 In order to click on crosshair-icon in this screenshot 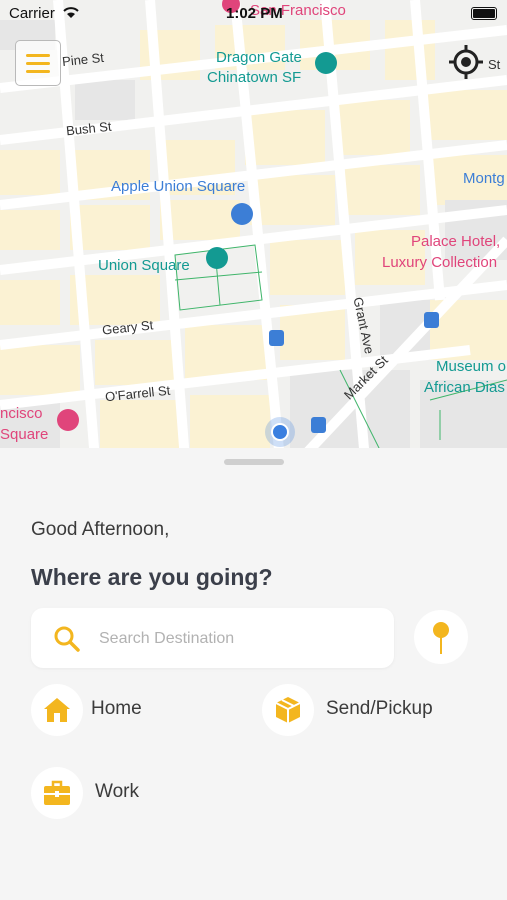, I will do `click(466, 62)`.